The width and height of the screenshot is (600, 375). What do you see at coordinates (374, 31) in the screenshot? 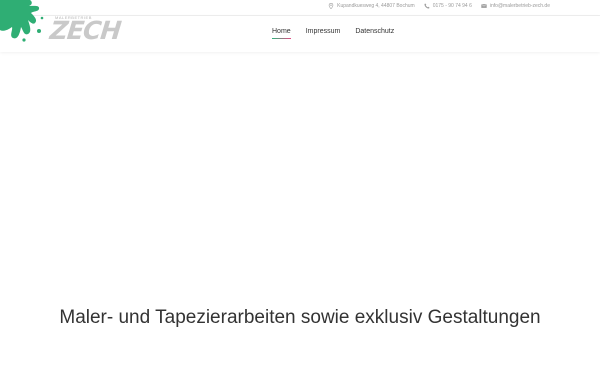
I see `nav-item-datenschutz: Datenschutz` at bounding box center [374, 31].